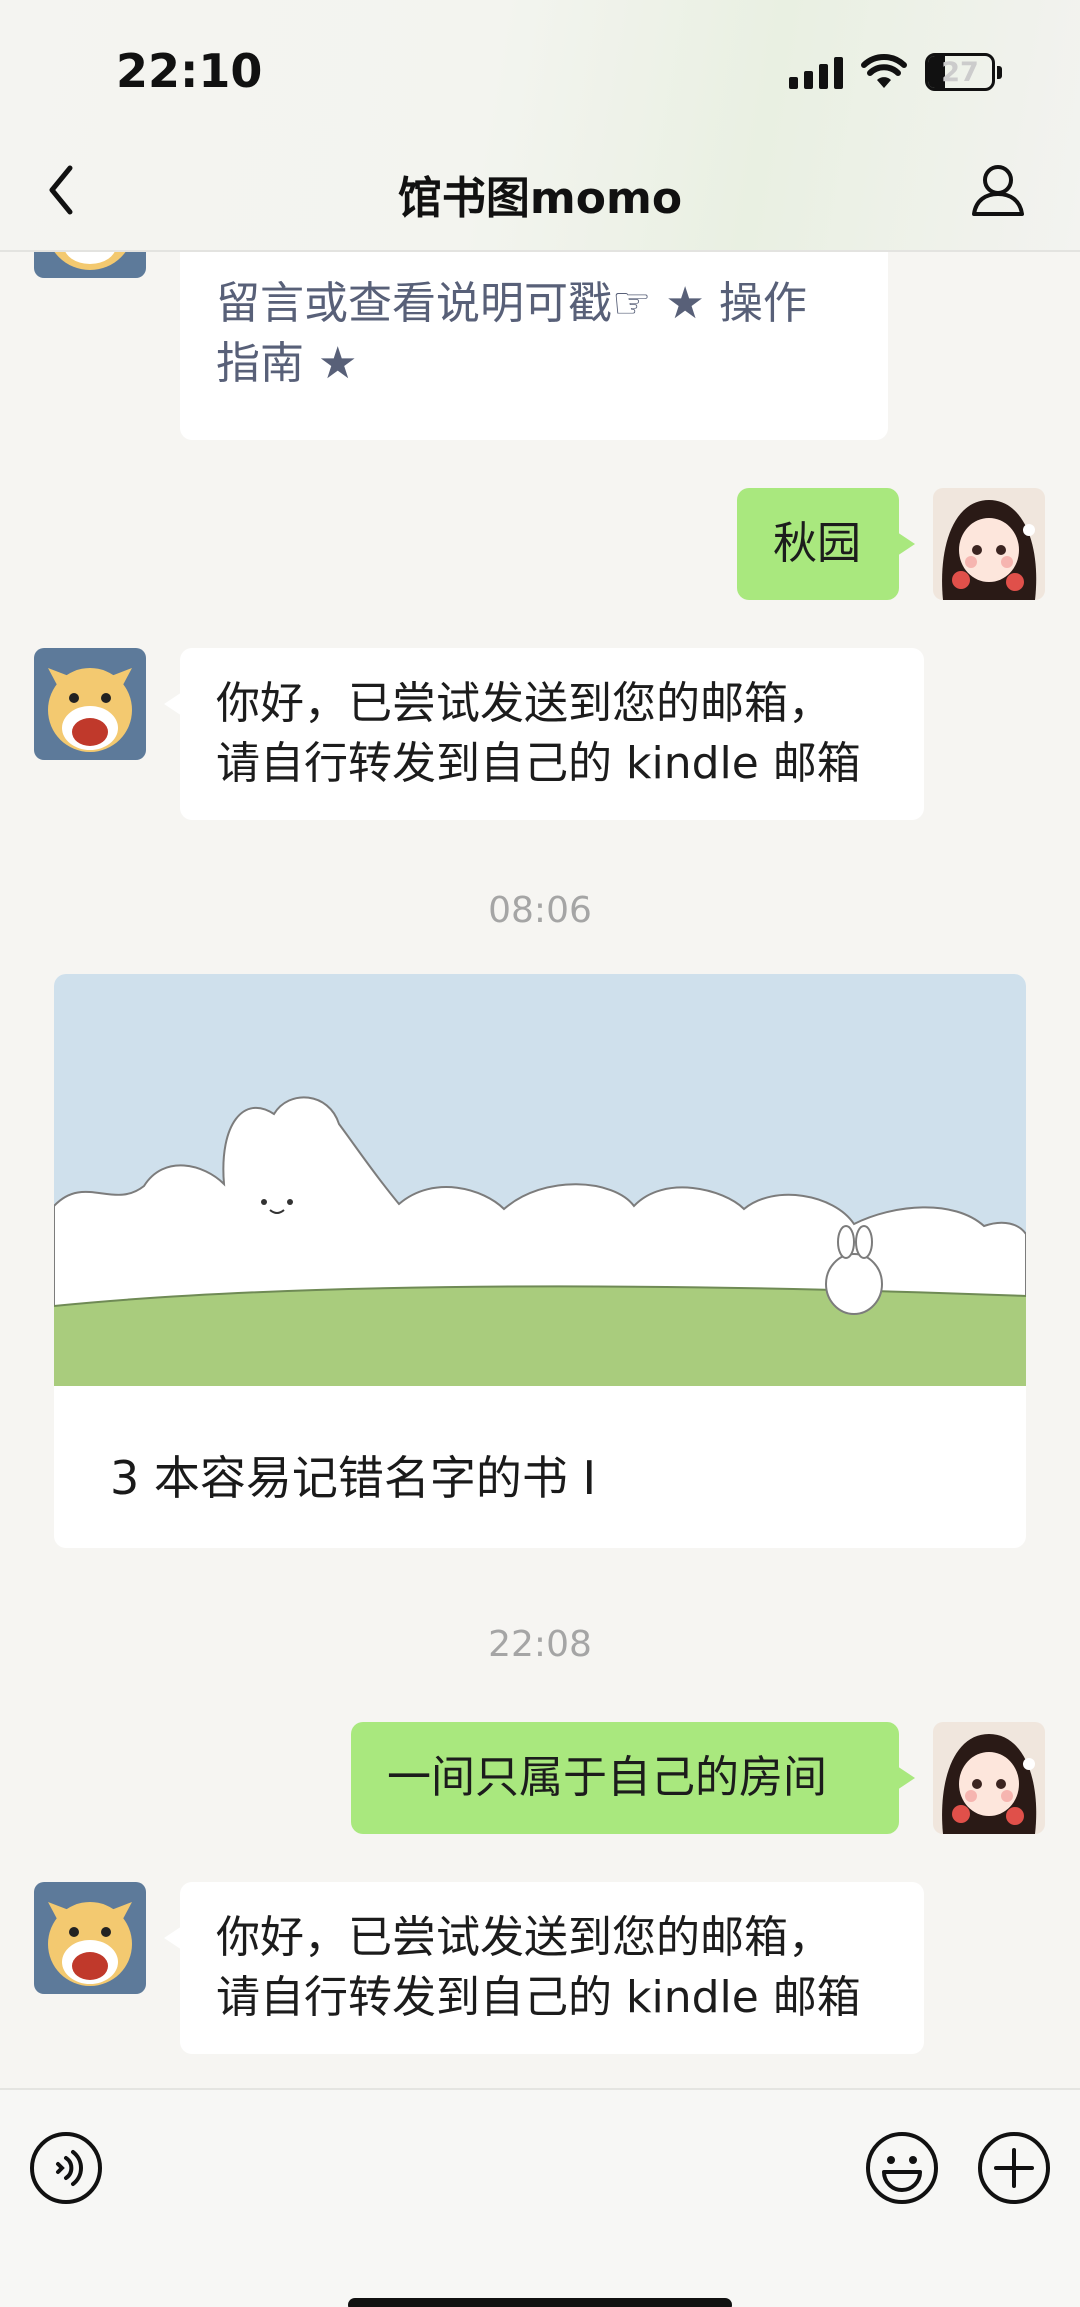 The height and width of the screenshot is (2307, 1080). Describe the element at coordinates (189, 71) in the screenshot. I see `status-time: 22:10` at that location.